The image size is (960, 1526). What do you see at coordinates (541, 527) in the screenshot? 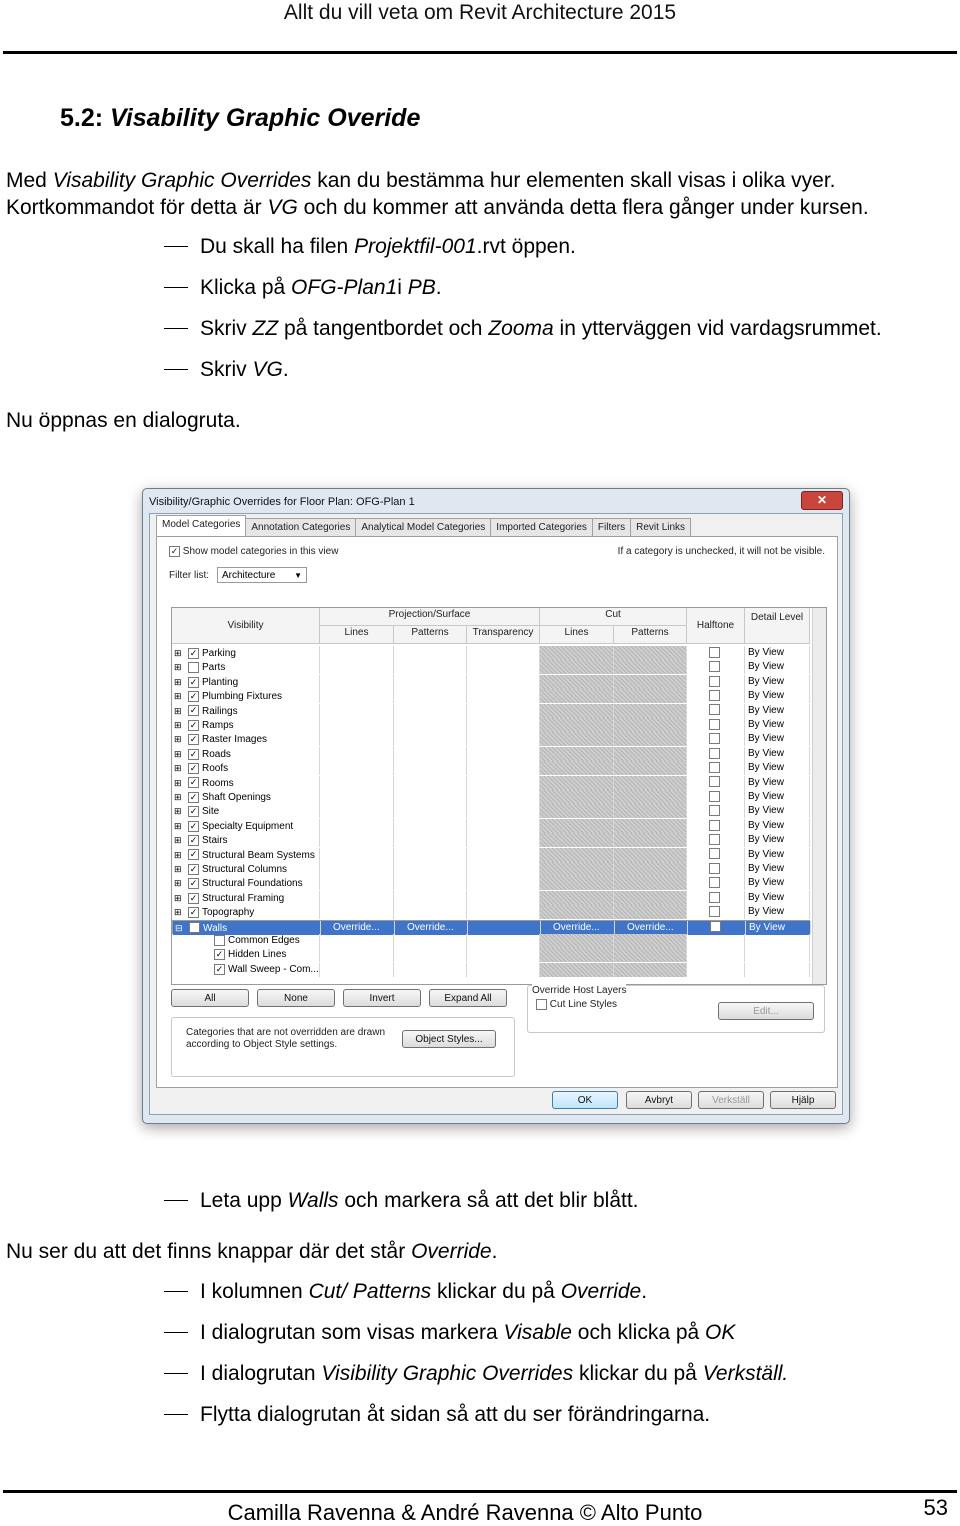
I see `tab-imported-categories: Imported Categories` at bounding box center [541, 527].